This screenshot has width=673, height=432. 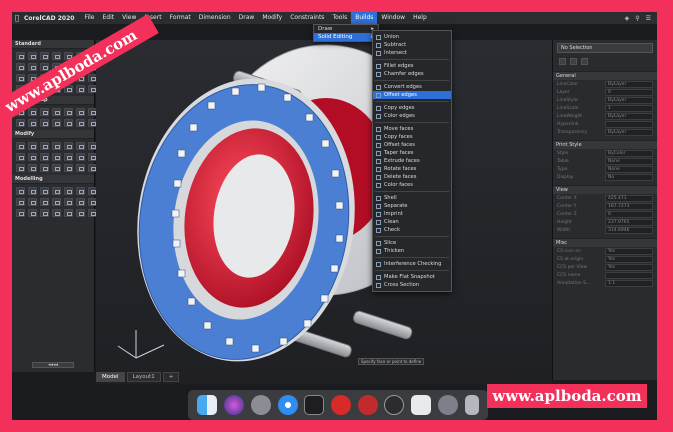 What do you see at coordinates (412, 161) in the screenshot?
I see `solid-menu-extrude-faces: Extrude faces` at bounding box center [412, 161].